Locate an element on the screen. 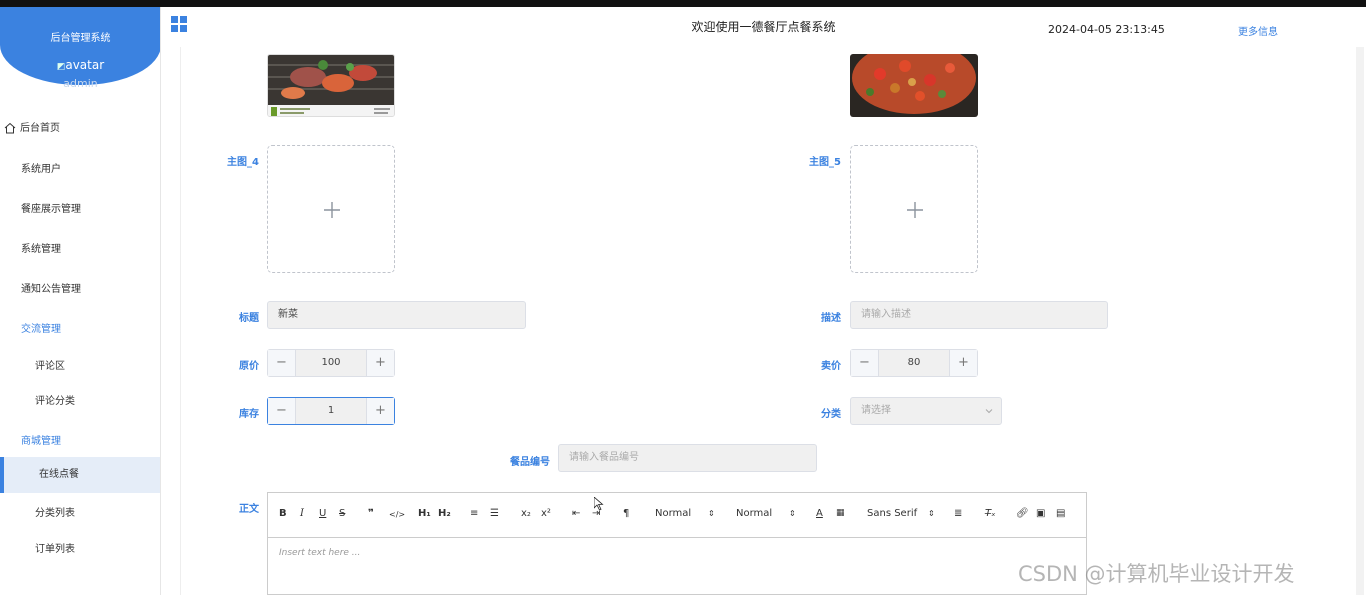 The height and width of the screenshot is (595, 1366). datetime-display: 2024-04-05 23:13:45 is located at coordinates (1106, 29).